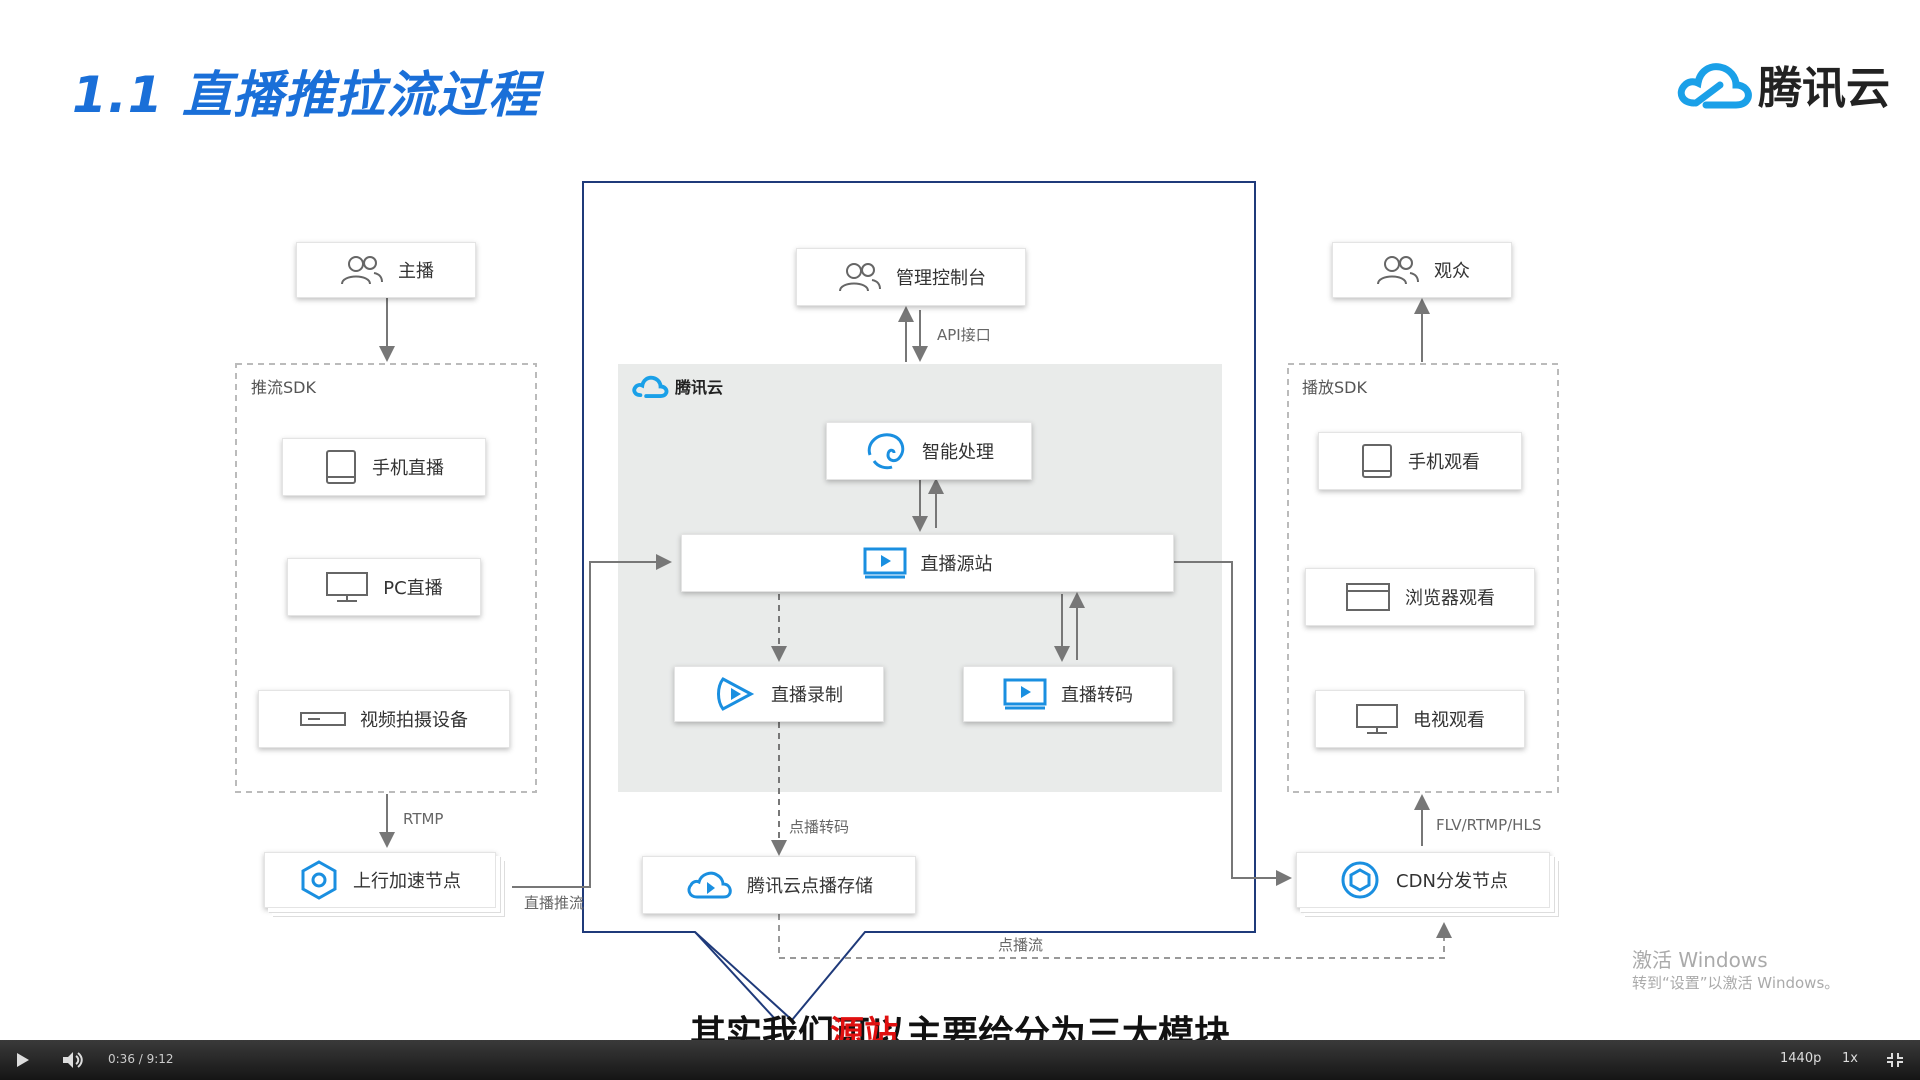 The width and height of the screenshot is (1920, 1080). What do you see at coordinates (960, 1060) in the screenshot?
I see `player-controls: 0:36 / 9:12 1440p 1x` at bounding box center [960, 1060].